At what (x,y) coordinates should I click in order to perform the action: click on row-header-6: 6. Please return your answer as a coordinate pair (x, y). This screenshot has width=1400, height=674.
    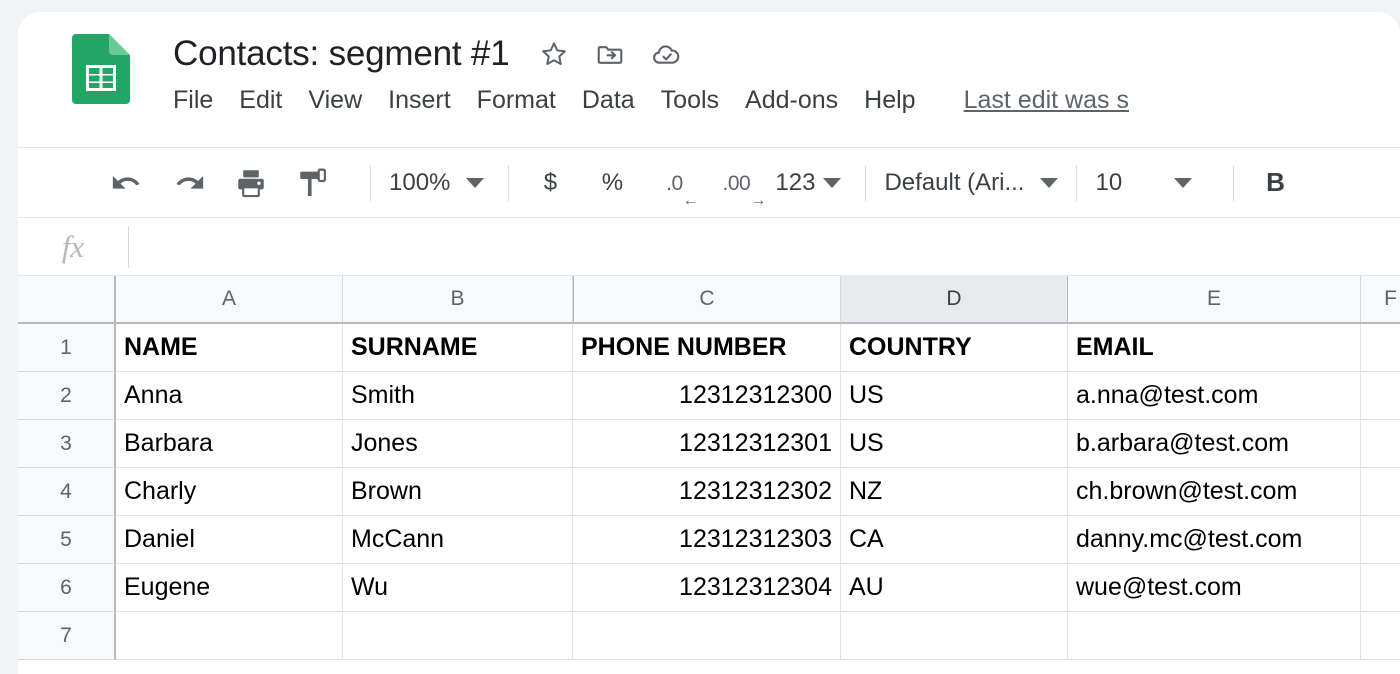
    Looking at the image, I should click on (67, 588).